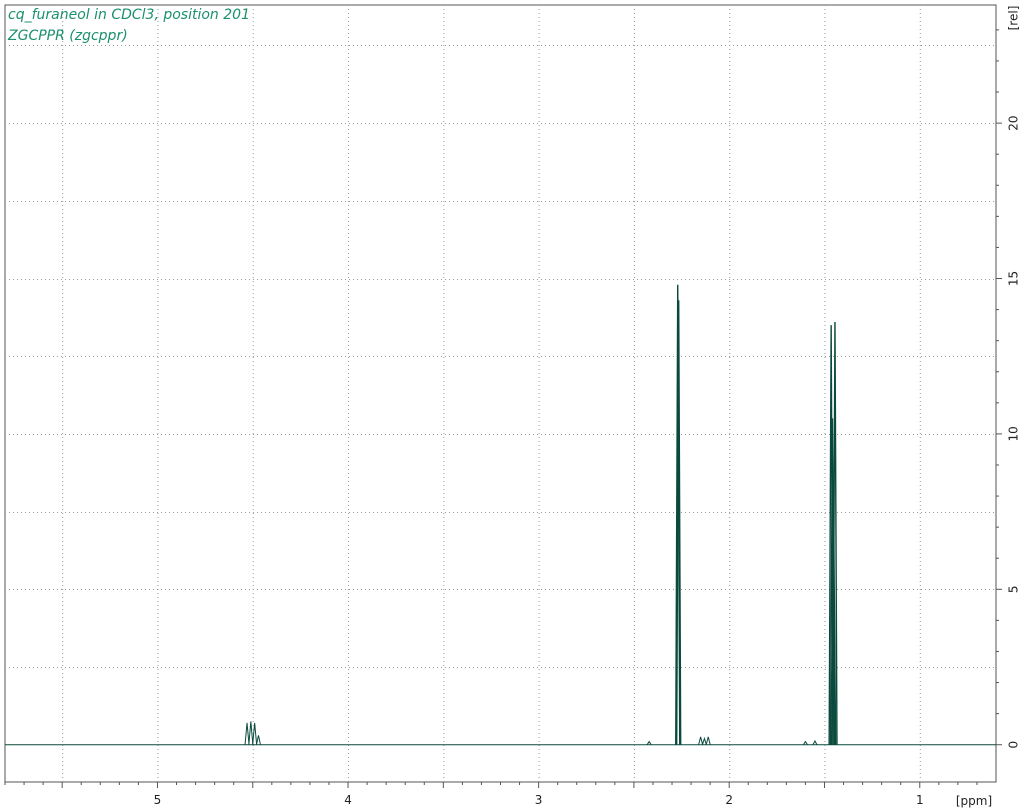  I want to click on x-tick-label: 4, so click(348, 800).